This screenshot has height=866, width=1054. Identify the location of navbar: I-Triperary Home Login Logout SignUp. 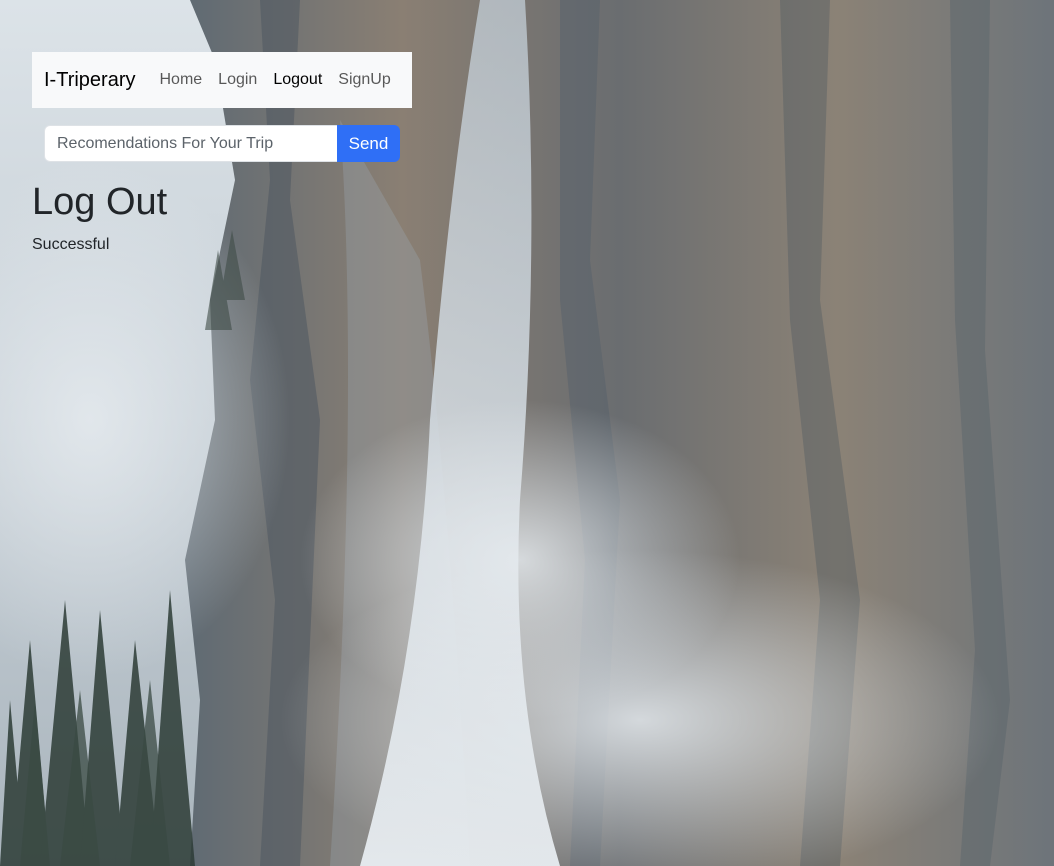
(222, 80).